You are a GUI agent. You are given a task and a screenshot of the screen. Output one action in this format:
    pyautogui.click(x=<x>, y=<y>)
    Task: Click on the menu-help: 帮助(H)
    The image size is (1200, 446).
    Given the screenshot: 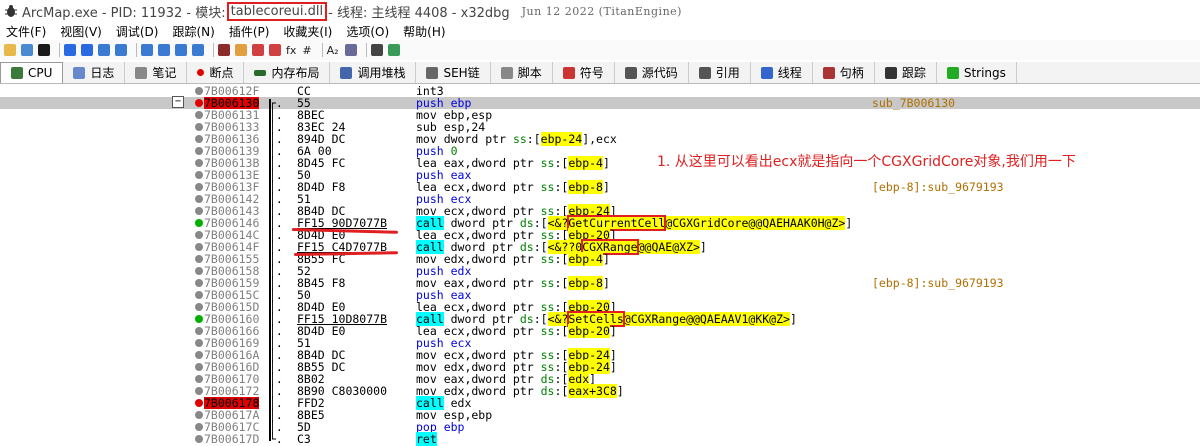 What is the action you would take?
    pyautogui.click(x=424, y=31)
    